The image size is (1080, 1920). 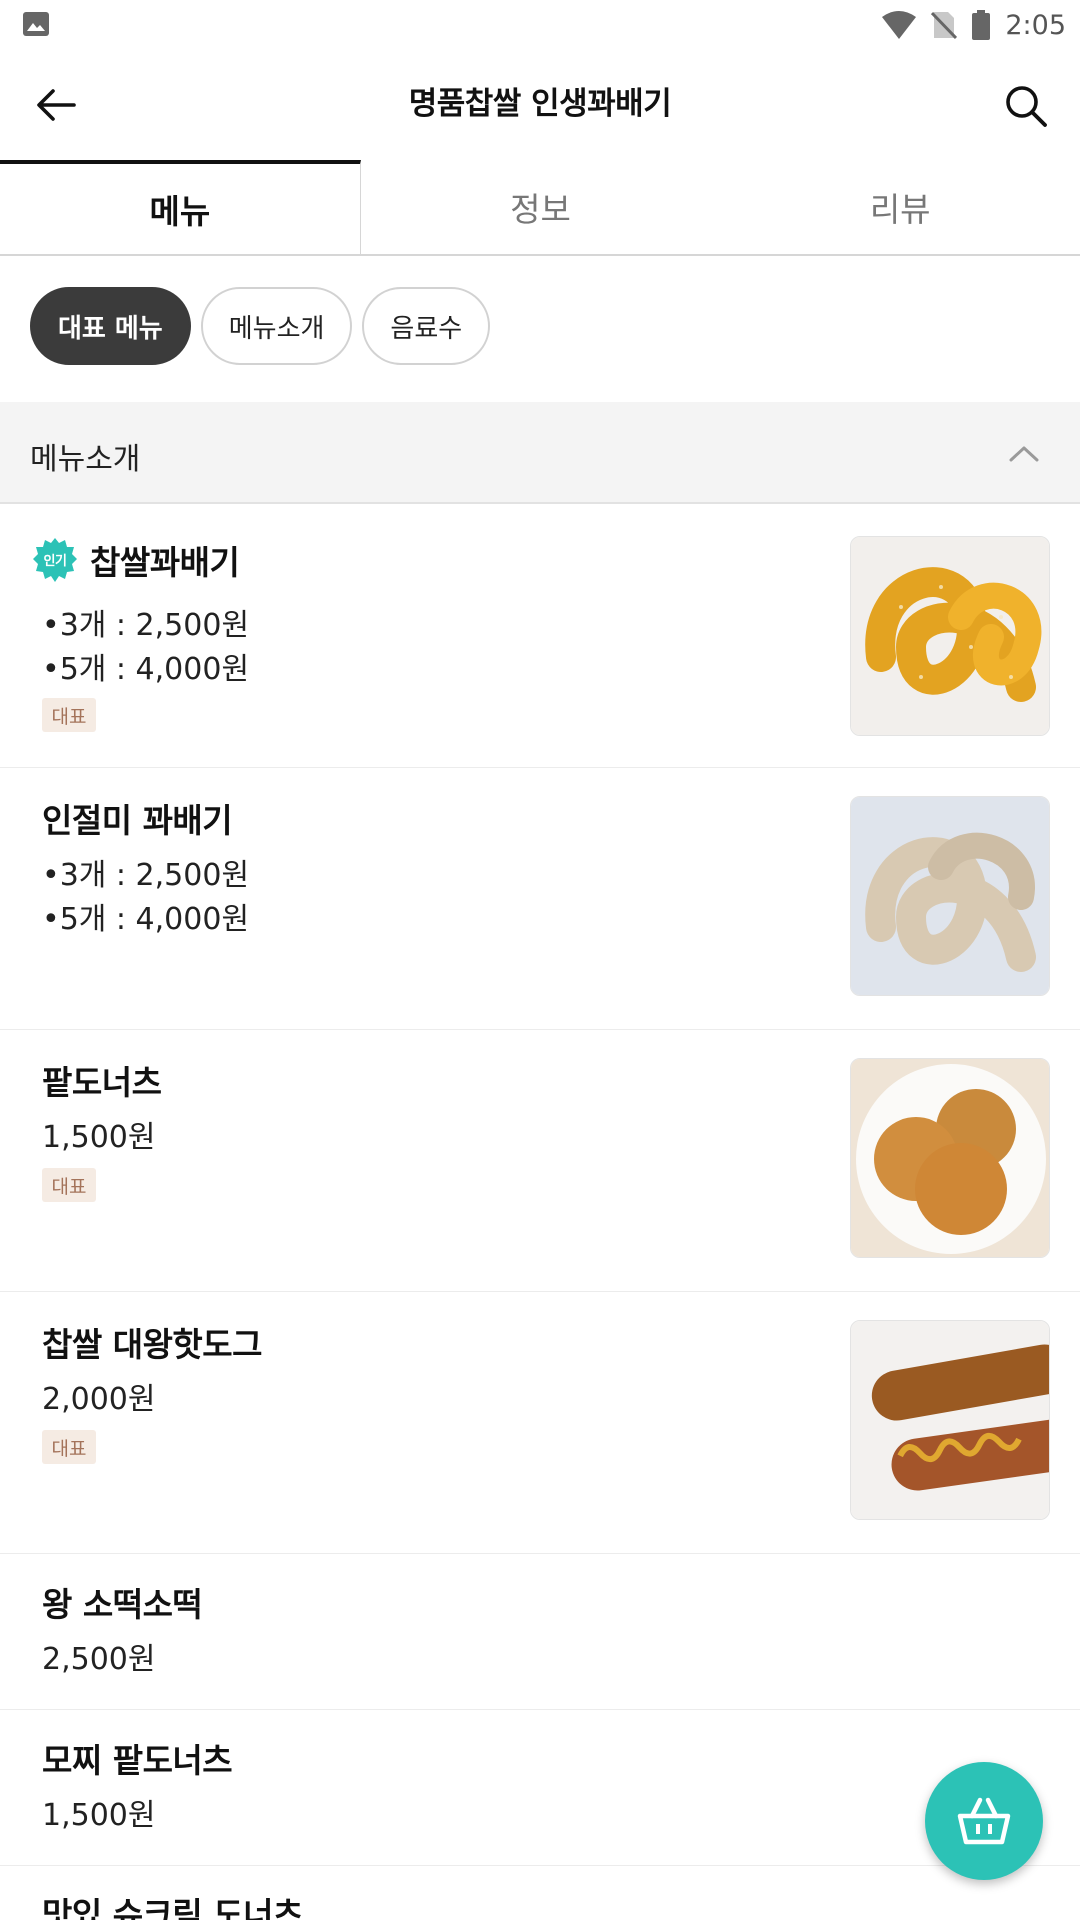 What do you see at coordinates (165, 562) in the screenshot?
I see `menu-item-name: 찹쌀꽈배기` at bounding box center [165, 562].